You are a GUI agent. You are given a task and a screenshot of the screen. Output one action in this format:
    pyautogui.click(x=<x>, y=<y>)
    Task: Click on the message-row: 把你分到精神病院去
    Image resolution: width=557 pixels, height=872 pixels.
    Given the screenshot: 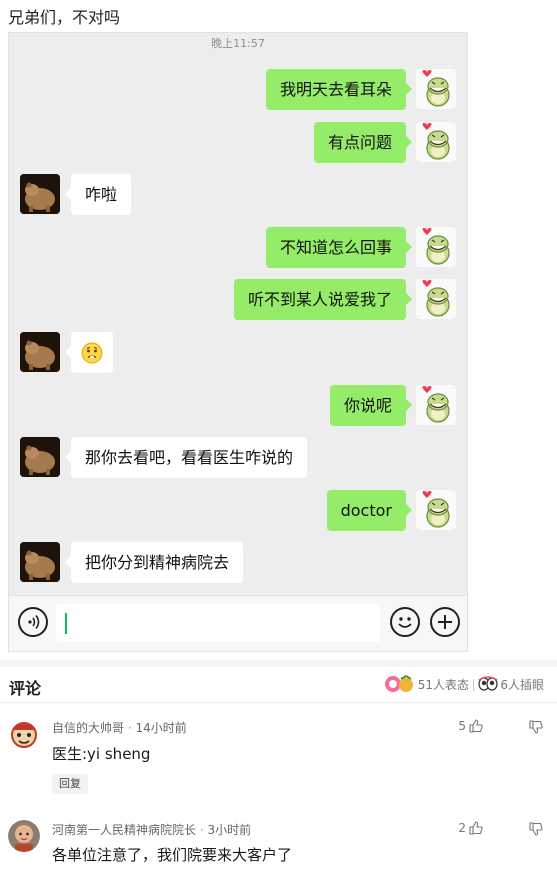 What is the action you would take?
    pyautogui.click(x=238, y=563)
    